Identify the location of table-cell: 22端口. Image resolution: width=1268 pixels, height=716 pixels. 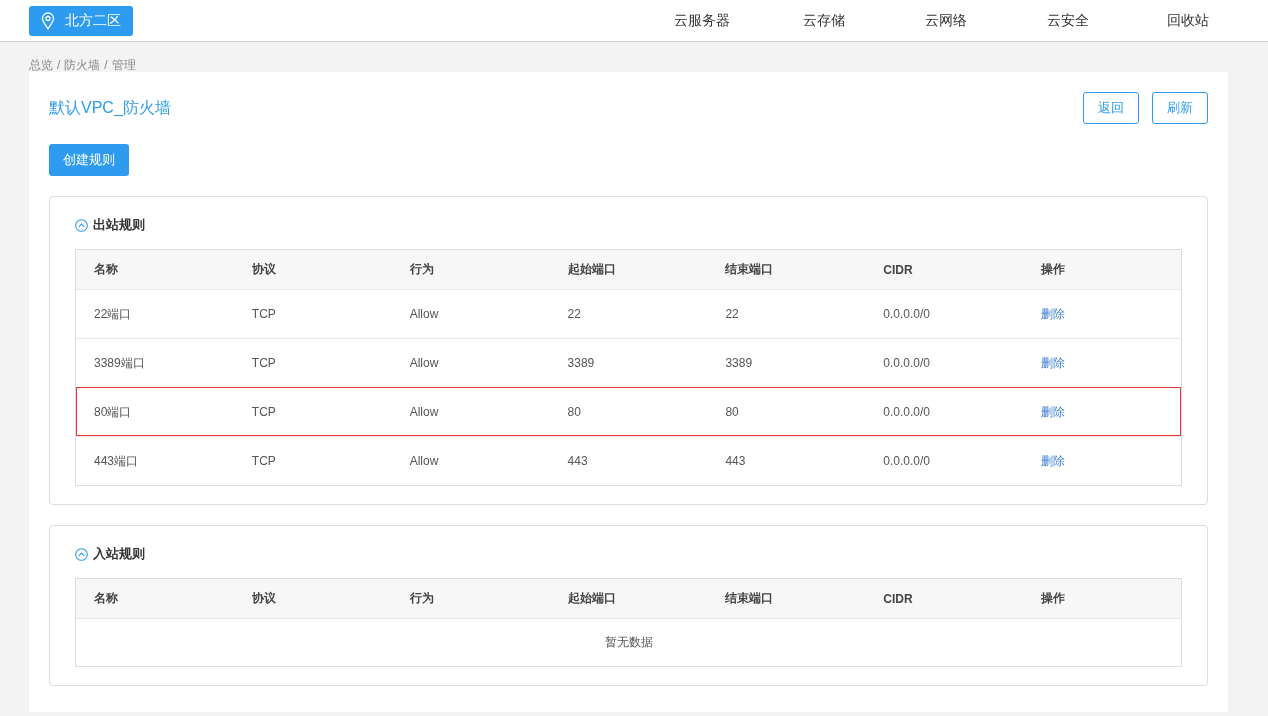
(113, 313).